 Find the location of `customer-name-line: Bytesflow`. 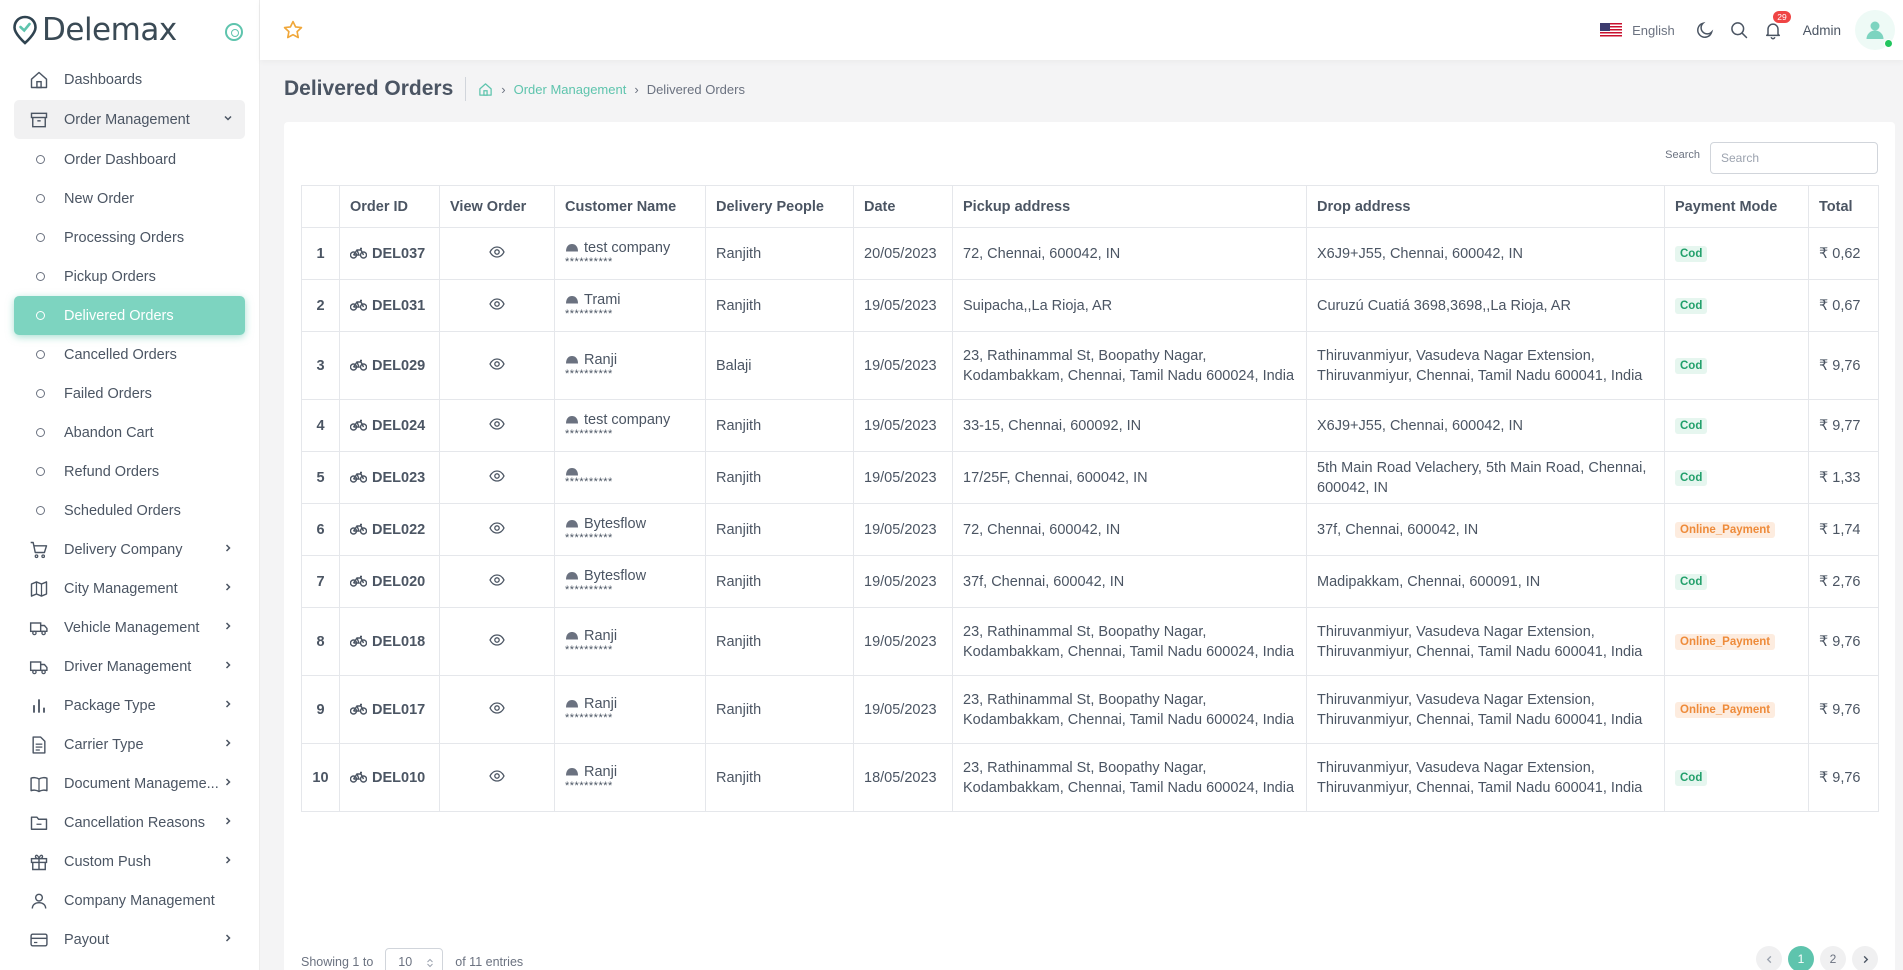

customer-name-line: Bytesflow is located at coordinates (630, 576).